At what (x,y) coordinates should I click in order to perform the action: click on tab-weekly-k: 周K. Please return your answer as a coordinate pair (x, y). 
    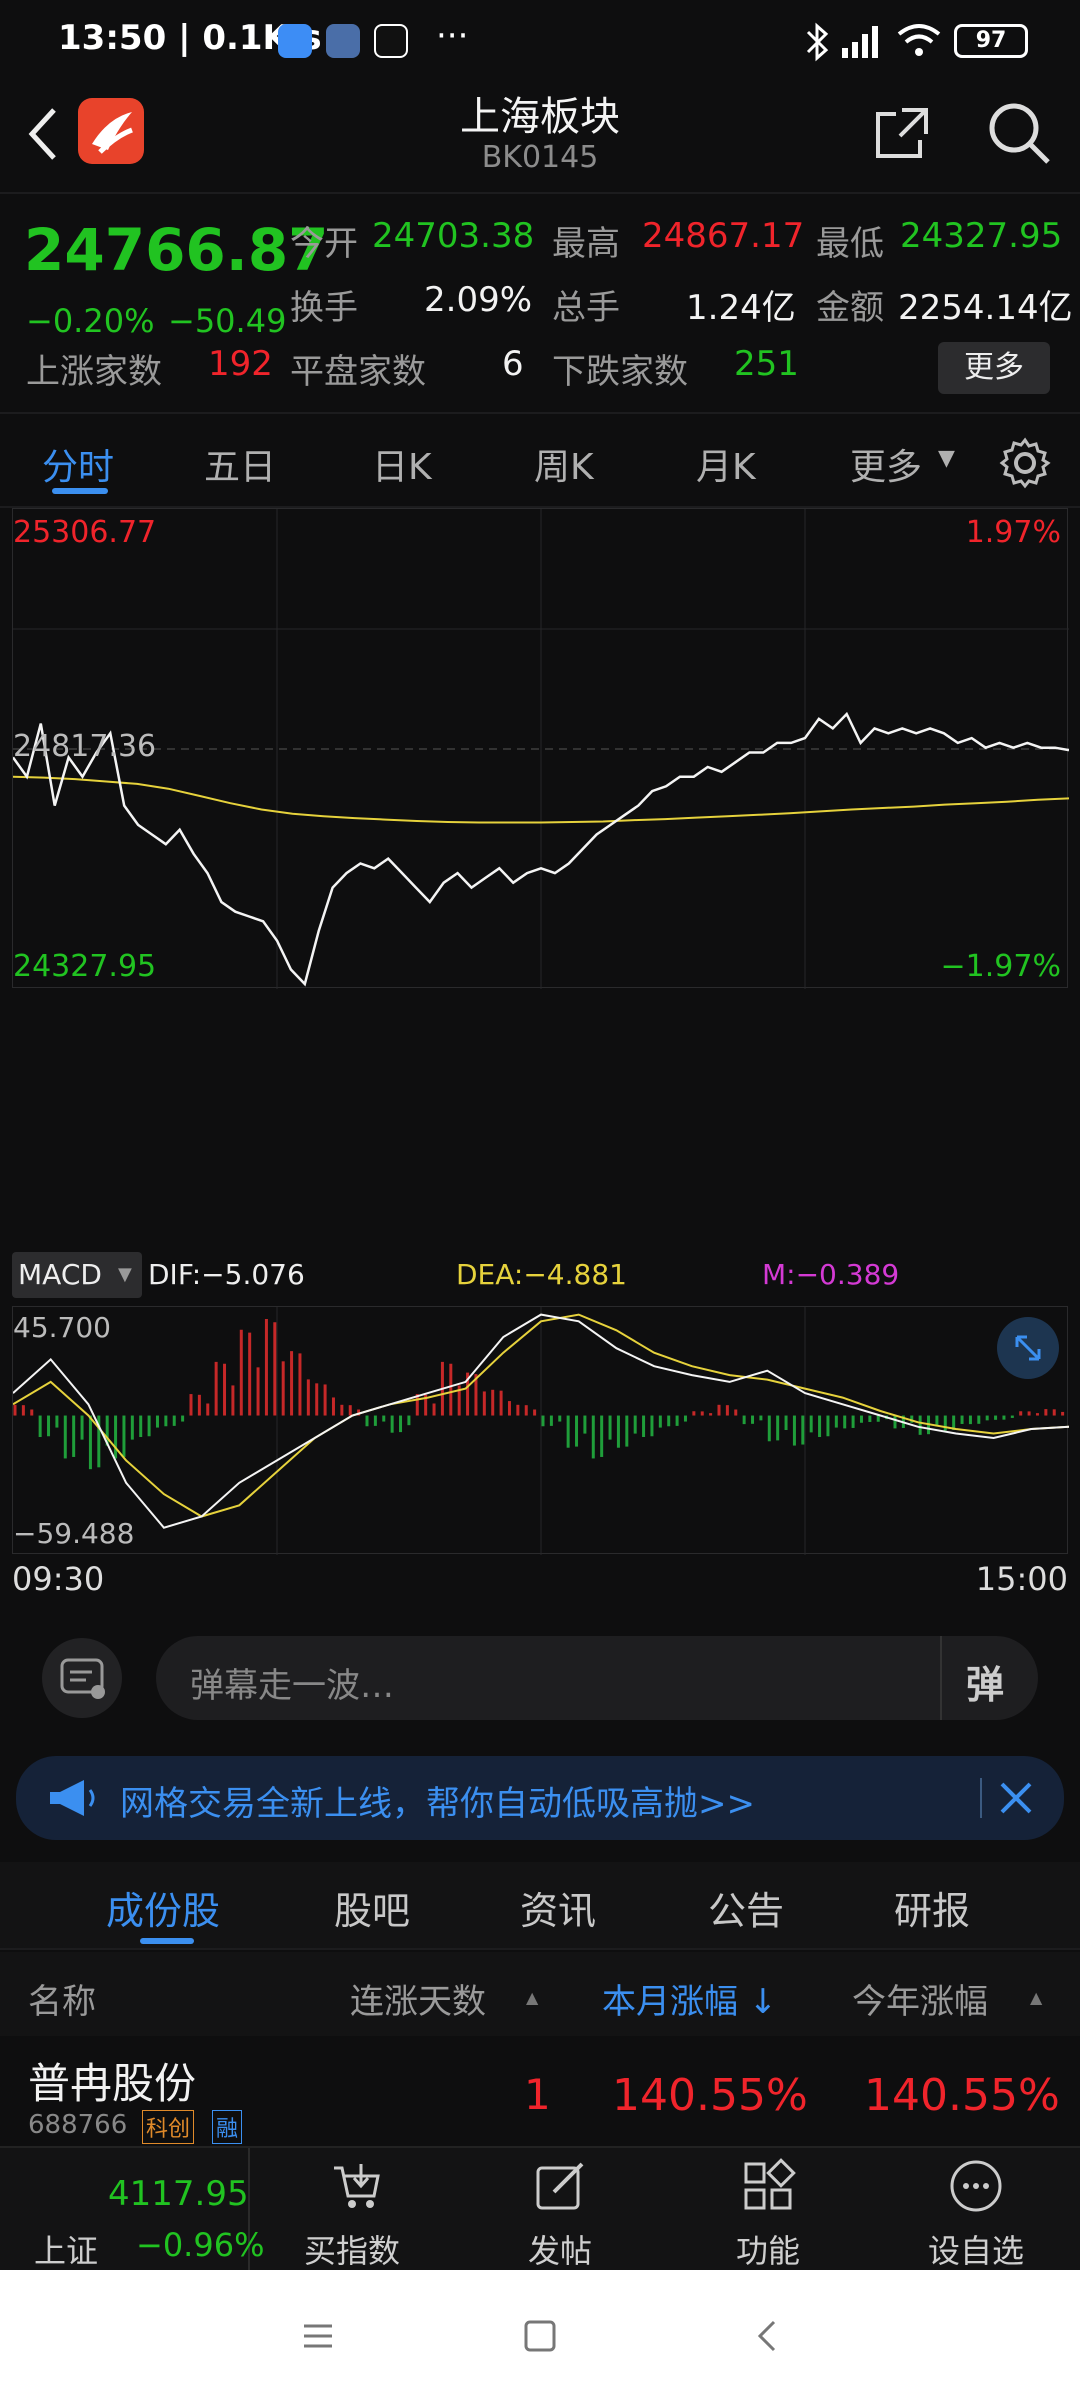
    Looking at the image, I should click on (564, 464).